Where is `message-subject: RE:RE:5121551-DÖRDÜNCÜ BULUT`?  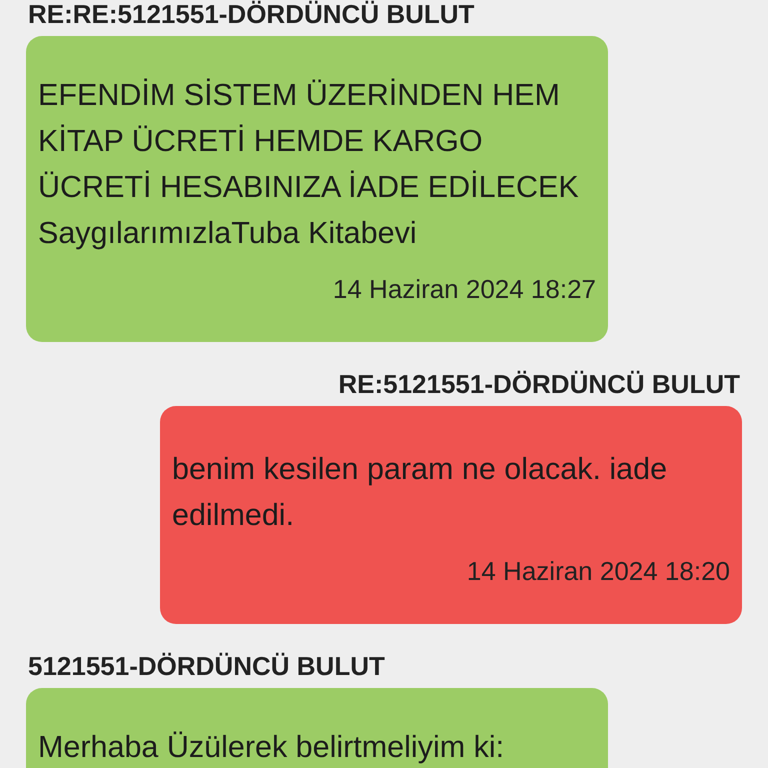
message-subject: RE:RE:5121551-DÖRDÜNCÜ BULUT is located at coordinates (251, 14).